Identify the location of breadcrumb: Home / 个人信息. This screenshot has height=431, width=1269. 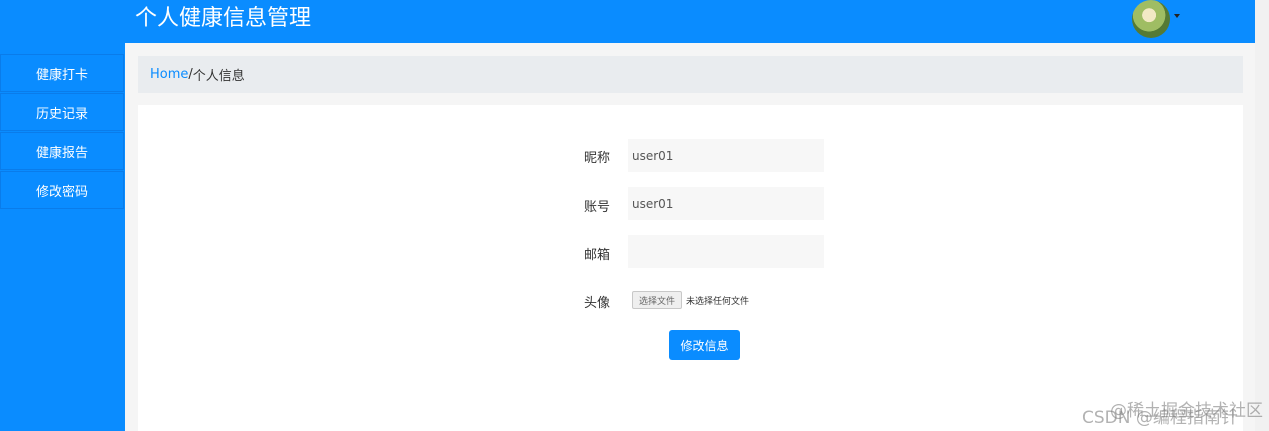
(690, 74).